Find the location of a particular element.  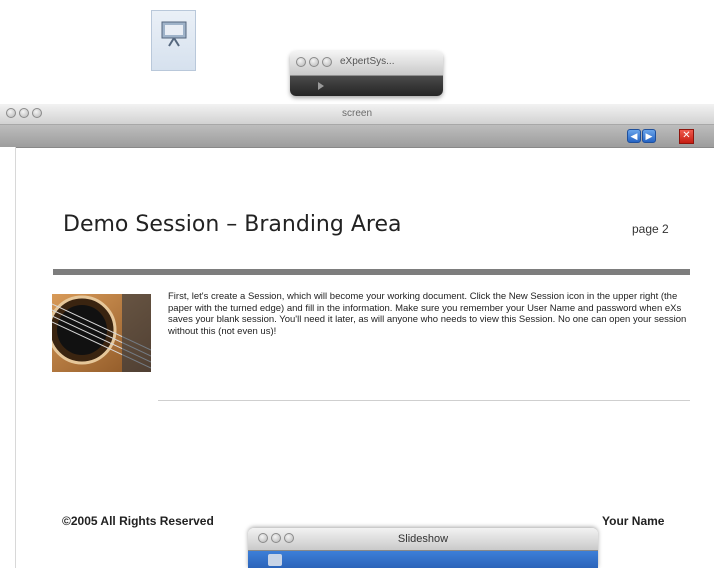

close-icon: ✕ is located at coordinates (686, 136).